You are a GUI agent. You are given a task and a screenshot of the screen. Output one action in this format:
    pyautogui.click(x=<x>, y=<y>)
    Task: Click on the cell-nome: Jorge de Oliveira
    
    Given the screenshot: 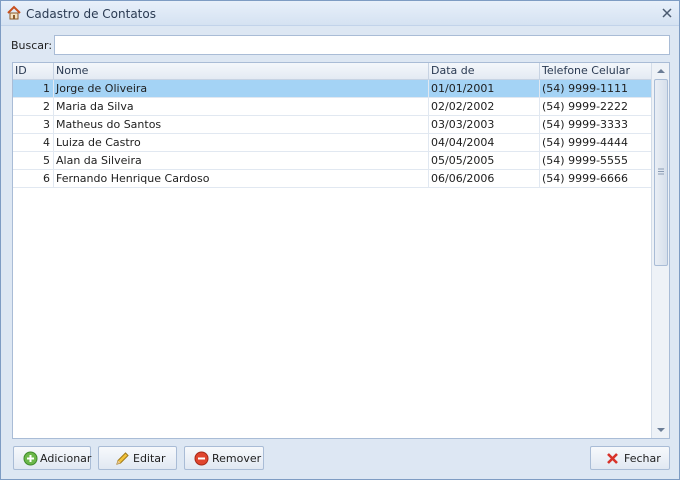 What is the action you would take?
    pyautogui.click(x=241, y=89)
    